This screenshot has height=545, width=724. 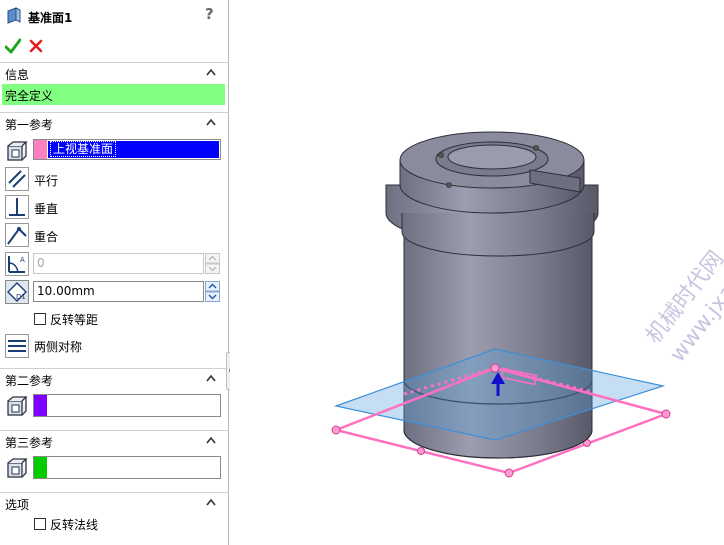 I want to click on options-section-header: 选项, so click(x=114, y=502).